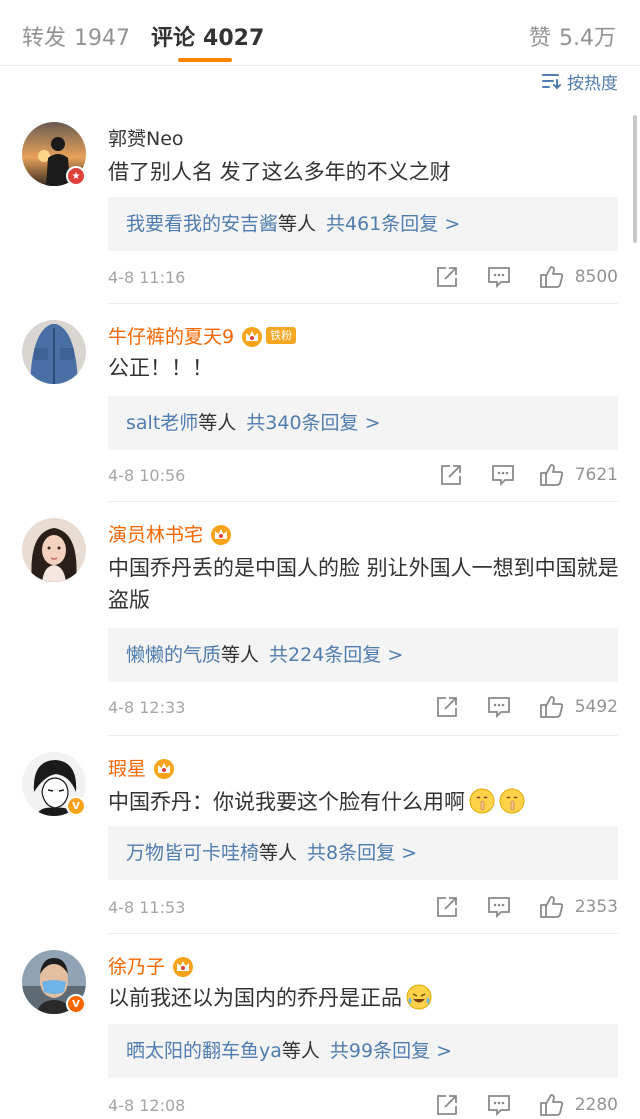 Image resolution: width=640 pixels, height=1119 pixels. What do you see at coordinates (419, 997) in the screenshot?
I see `crying-laugh-emoji-icon` at bounding box center [419, 997].